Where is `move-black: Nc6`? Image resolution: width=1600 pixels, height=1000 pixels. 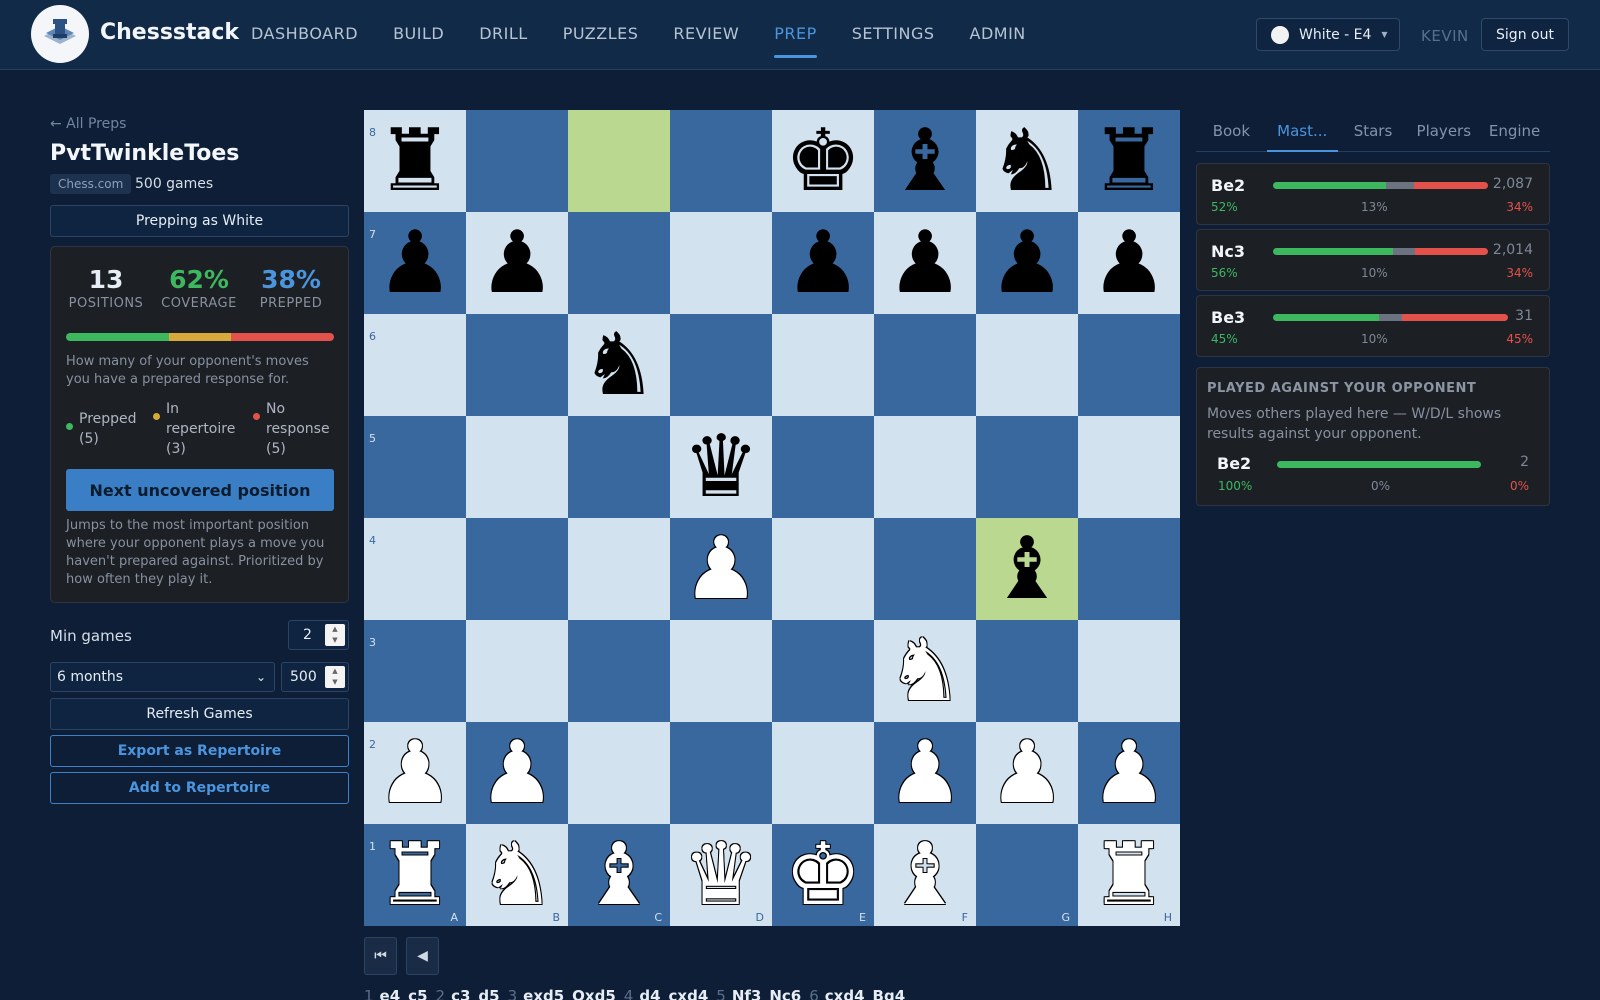
move-black: Nc6 is located at coordinates (785, 993).